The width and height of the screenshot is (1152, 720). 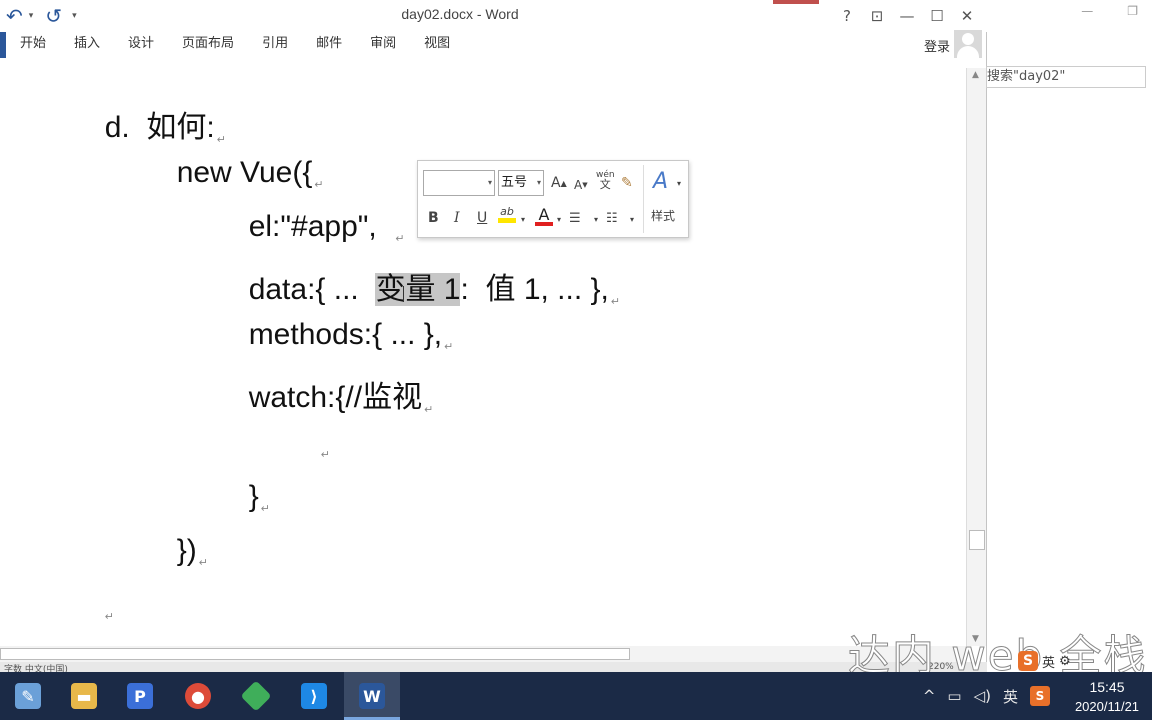 I want to click on paint-icon: ✎, so click(x=28, y=696).